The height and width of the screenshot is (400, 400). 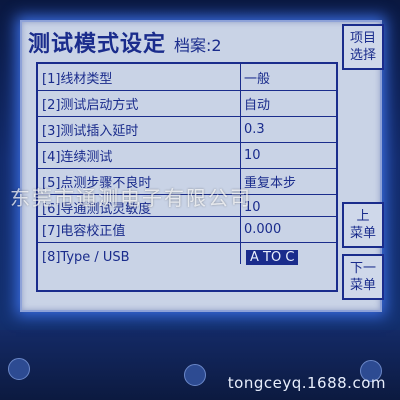 I want to click on file-label: 档案:2, so click(x=198, y=45).